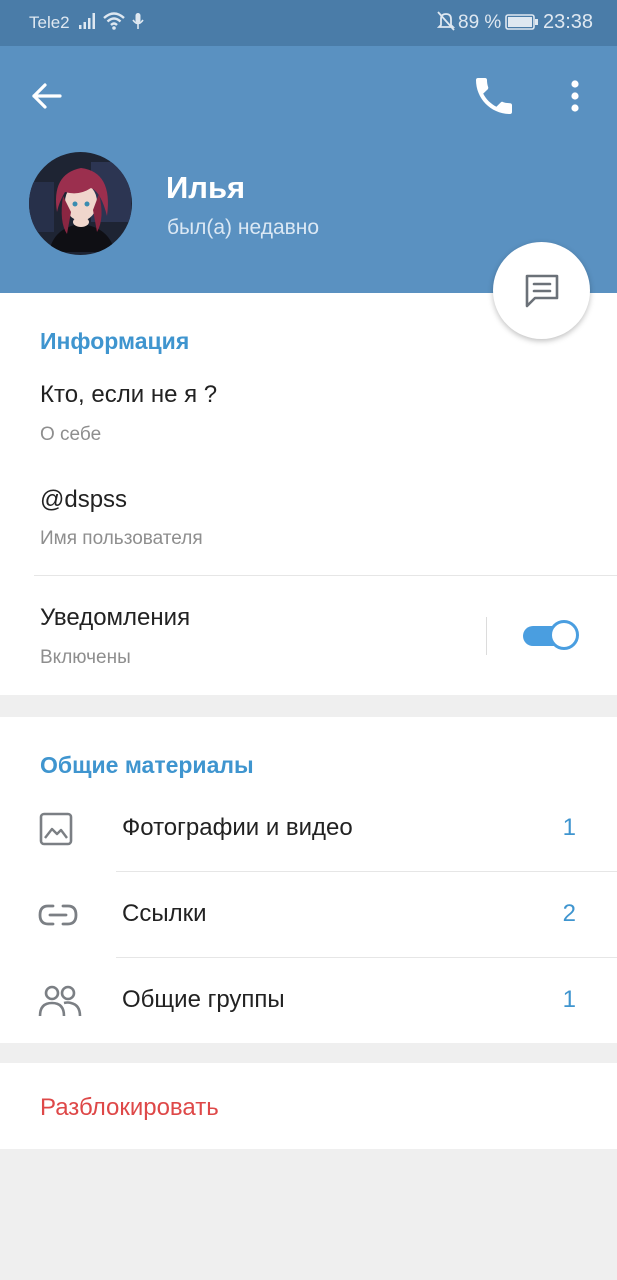  I want to click on toggle-knob, so click(564, 635).